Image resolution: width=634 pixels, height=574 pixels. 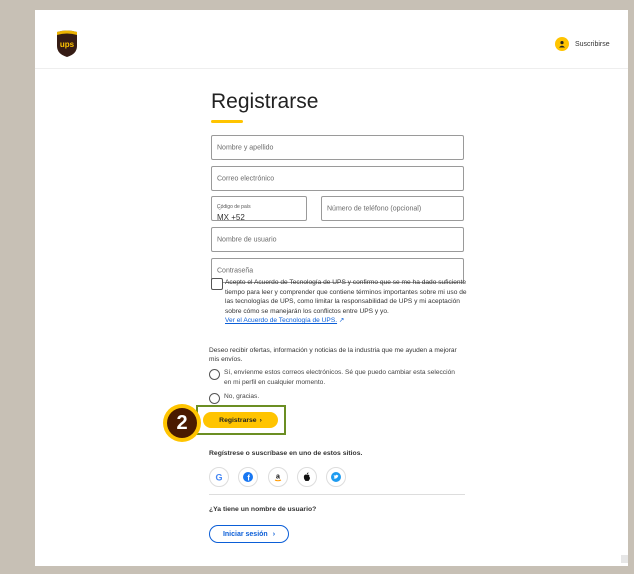 I want to click on phone-field: Número de teléfono (opcional), so click(x=392, y=208).